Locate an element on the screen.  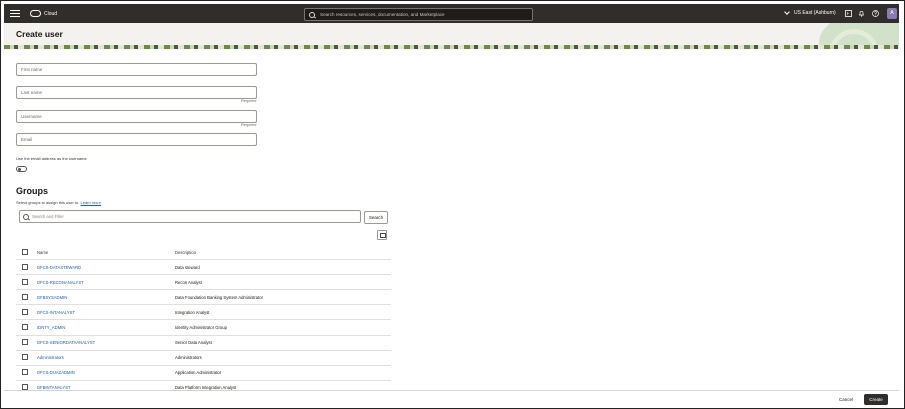
manage-columns-icon is located at coordinates (382, 235).